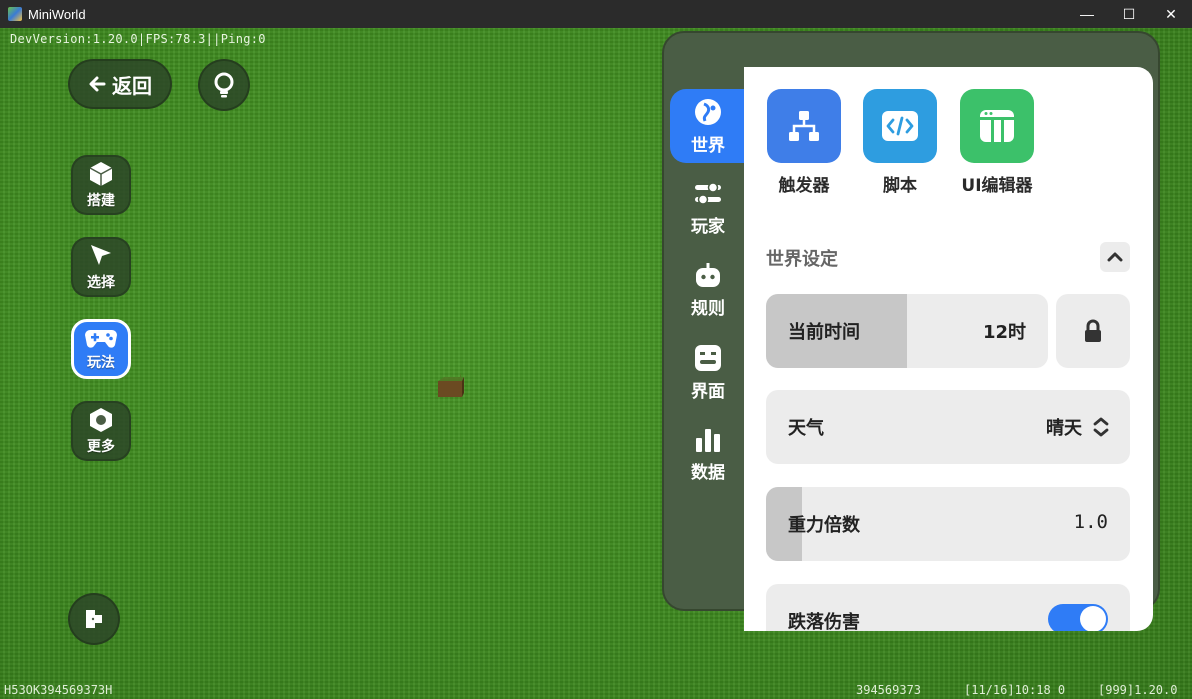  What do you see at coordinates (57, 14) in the screenshot?
I see `window-title: MiniWorld` at bounding box center [57, 14].